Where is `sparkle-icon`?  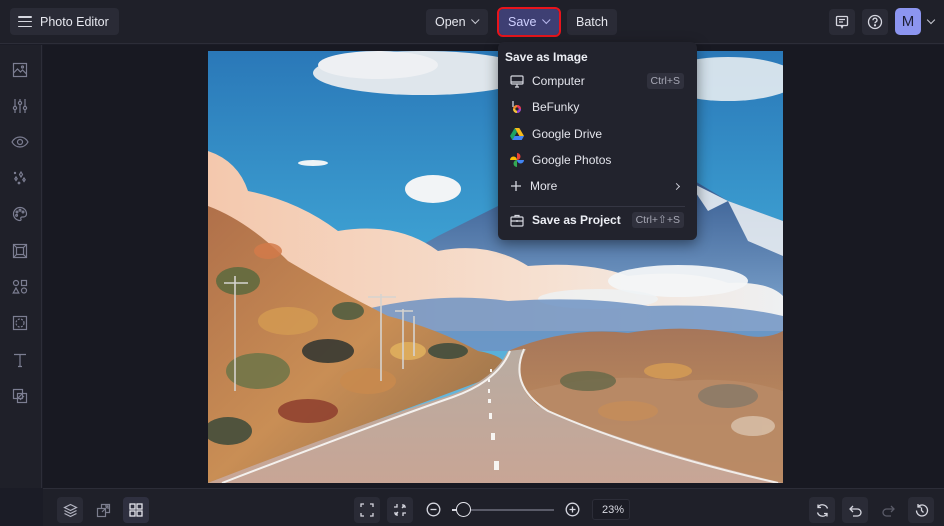
sparkle-icon is located at coordinates (19, 177).